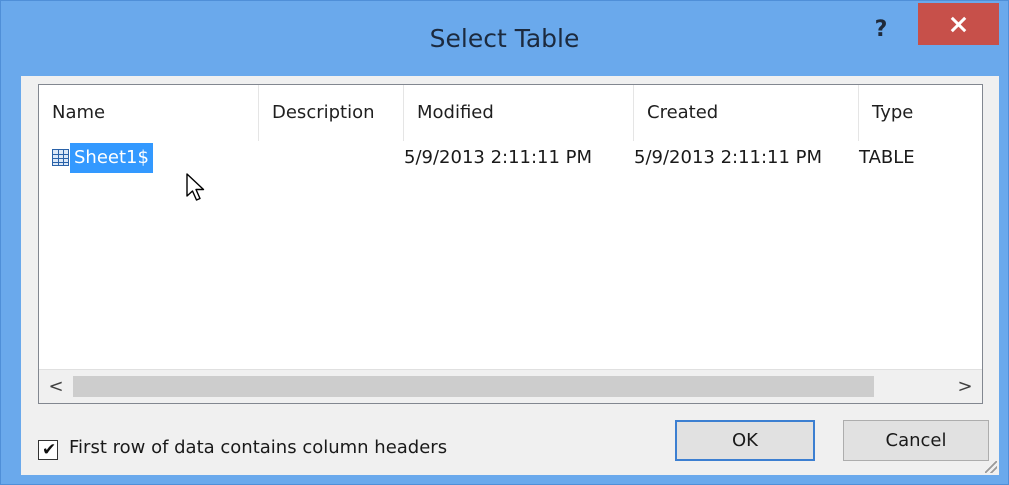 This screenshot has height=485, width=1009. I want to click on scroll-right-arrow-icon: >, so click(965, 387).